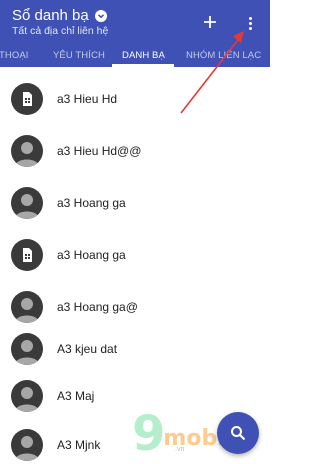 This screenshot has width=320, height=464. Describe the element at coordinates (223, 55) in the screenshot. I see `tab-groups: NHÓM LIÊN LẠC` at that location.